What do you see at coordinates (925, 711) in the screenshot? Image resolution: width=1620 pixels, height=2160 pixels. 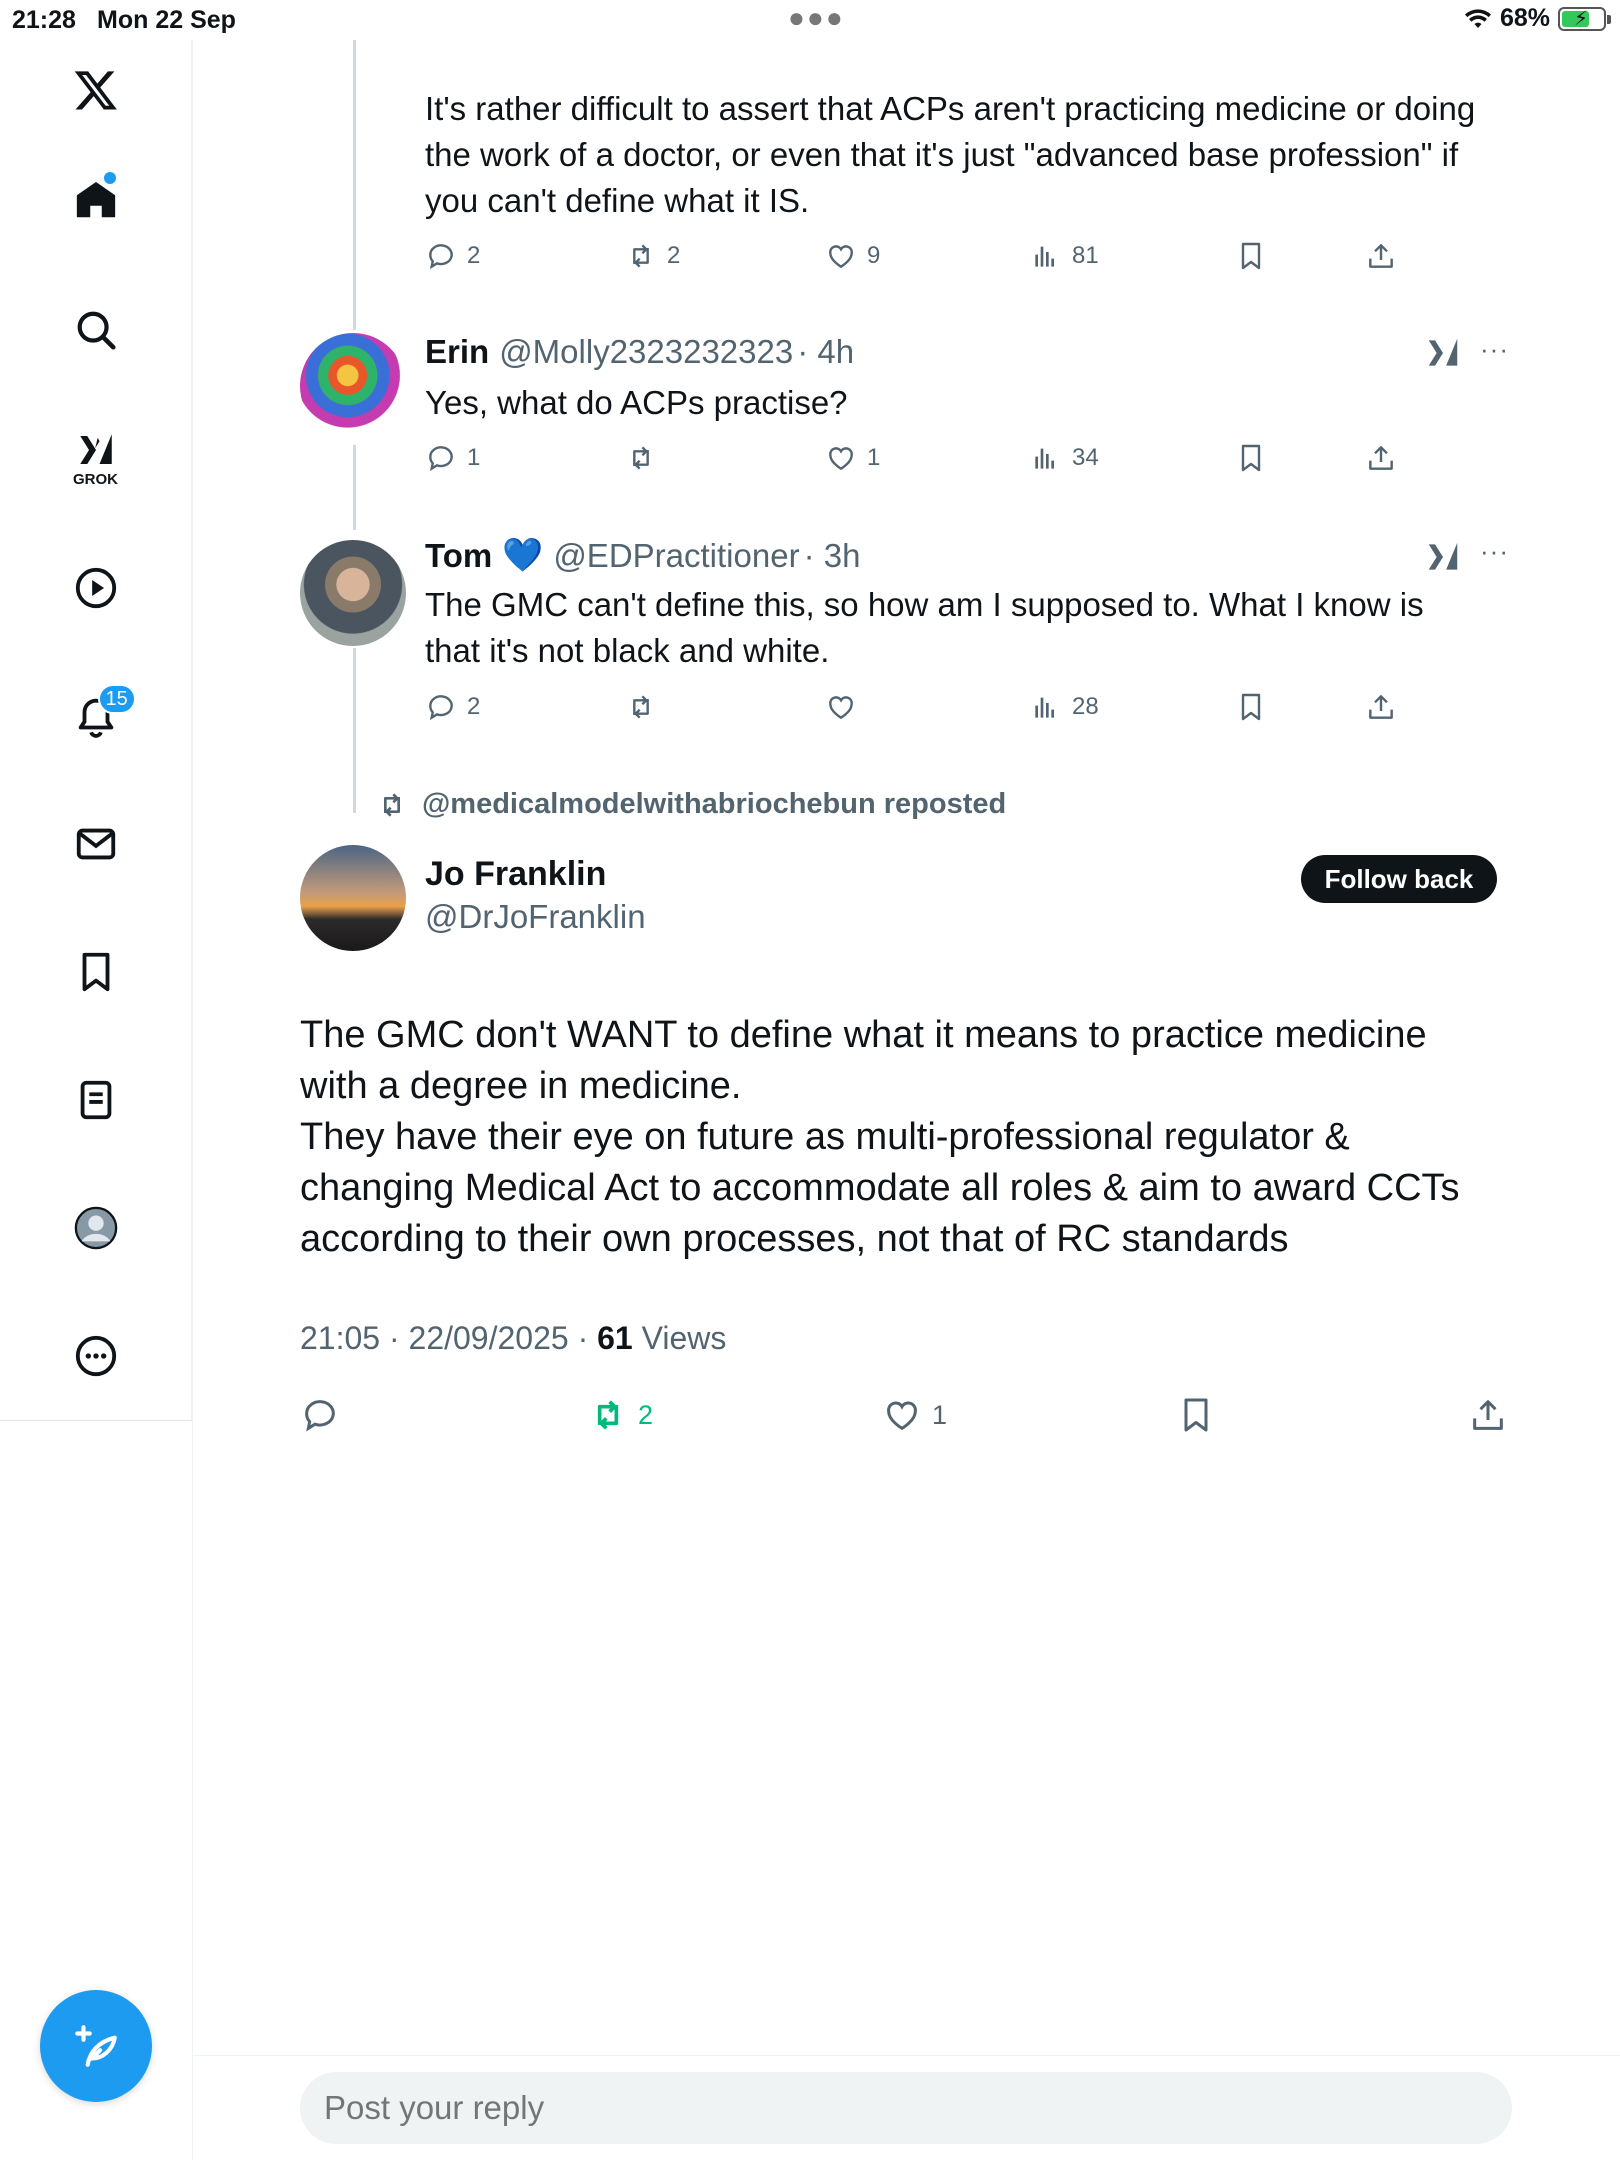 I see `post-actions: 2 28` at bounding box center [925, 711].